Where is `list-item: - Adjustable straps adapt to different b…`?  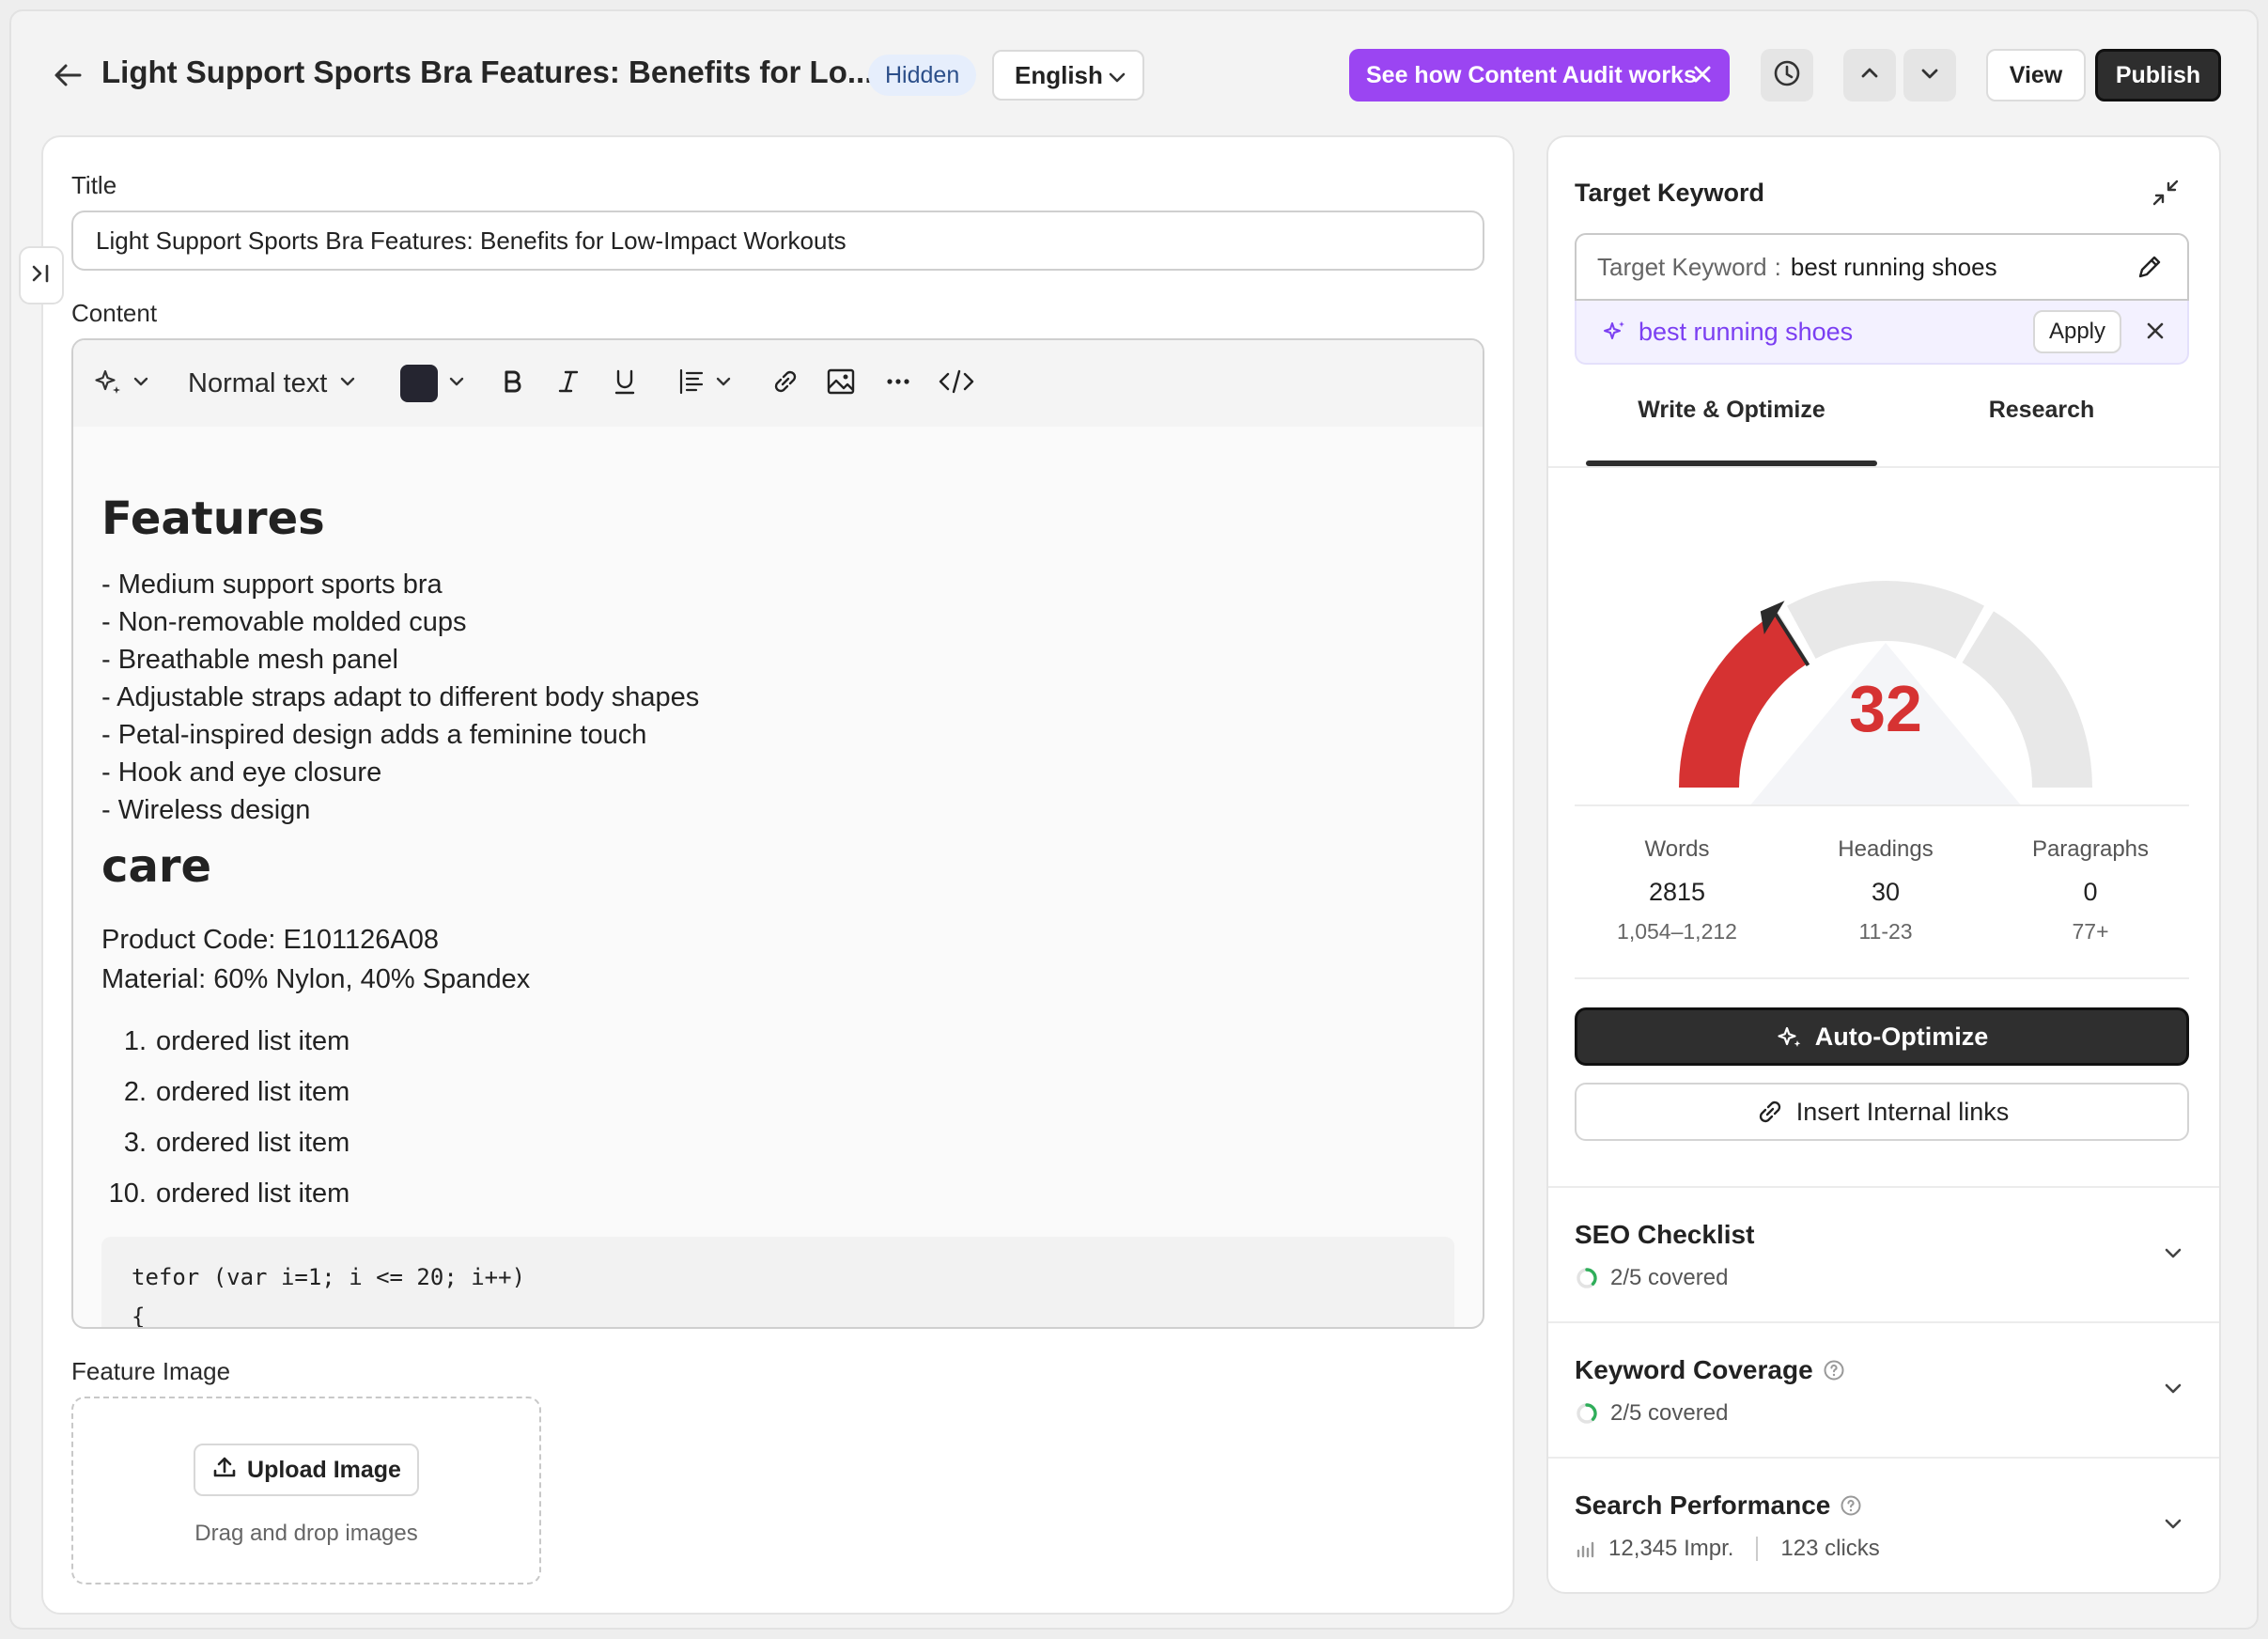
list-item: - Adjustable straps adapt to different b… is located at coordinates (400, 697).